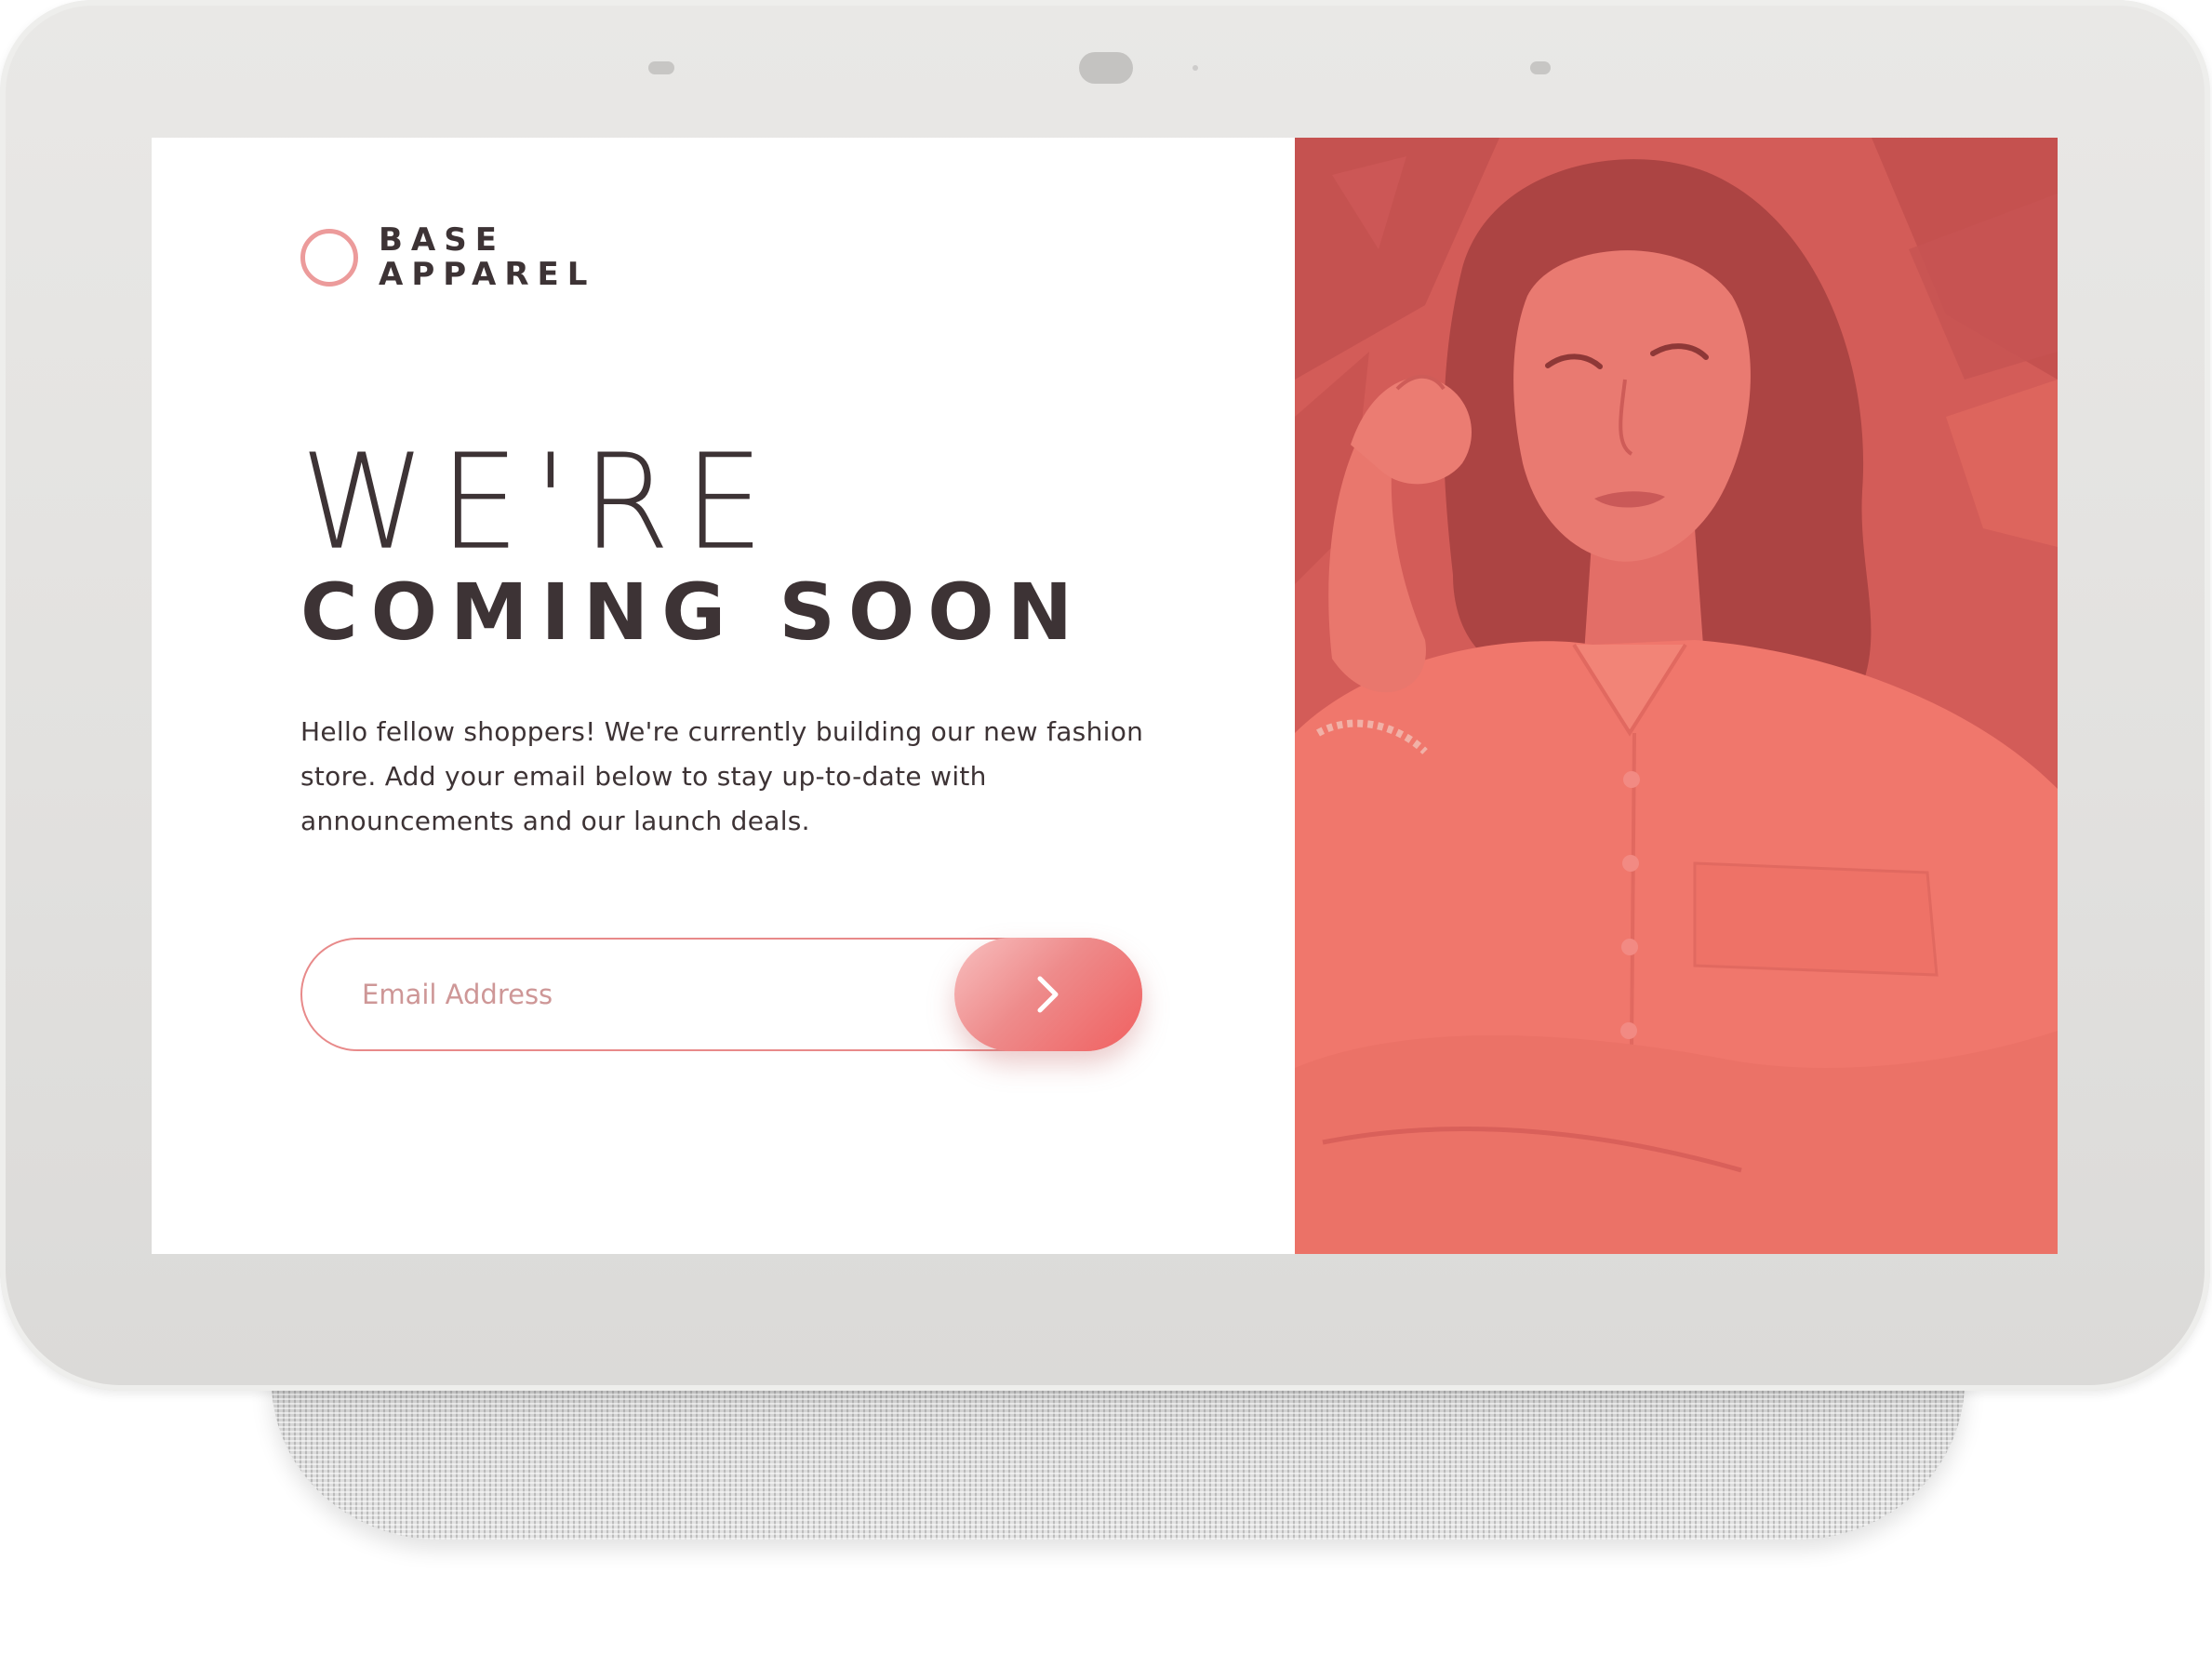  I want to click on email-signup-form, so click(721, 994).